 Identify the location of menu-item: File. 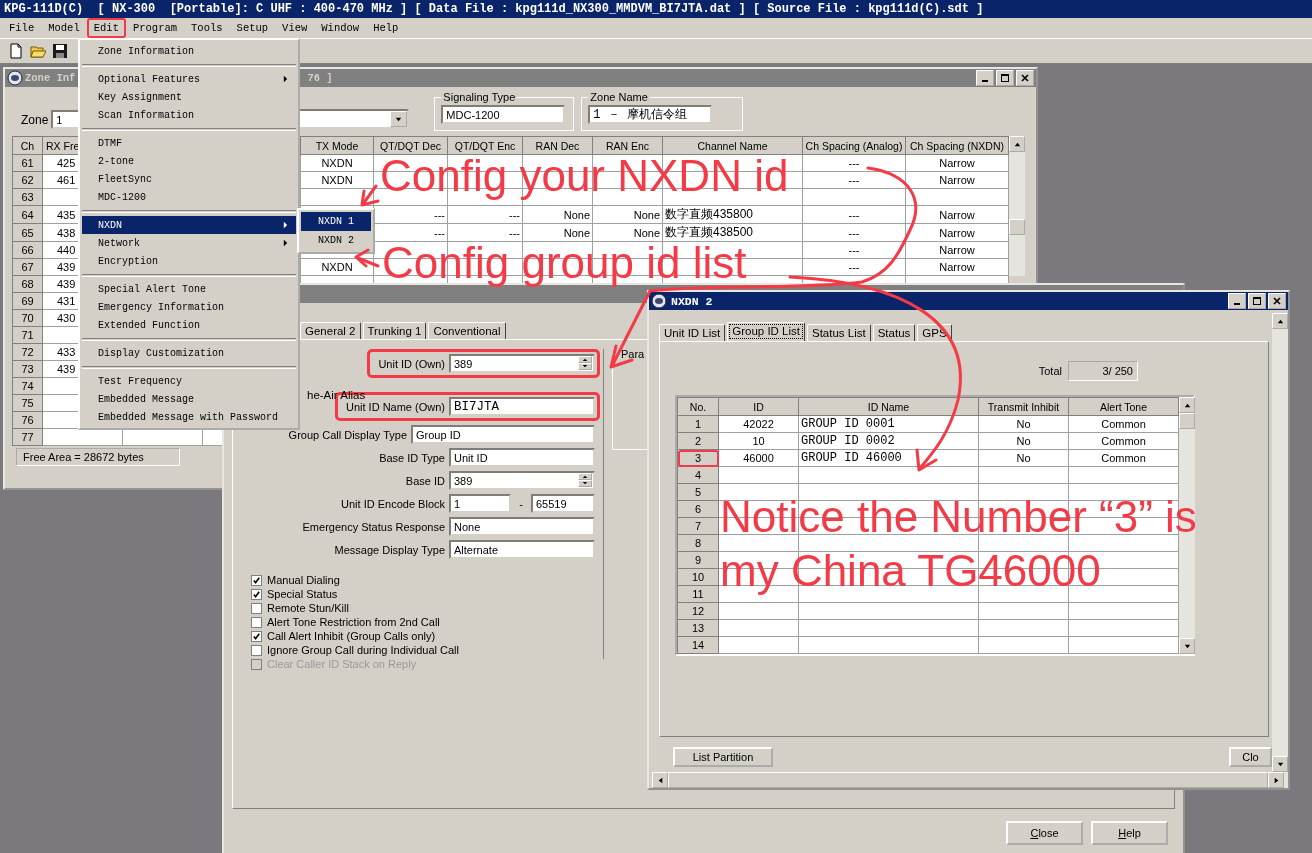
(22, 28).